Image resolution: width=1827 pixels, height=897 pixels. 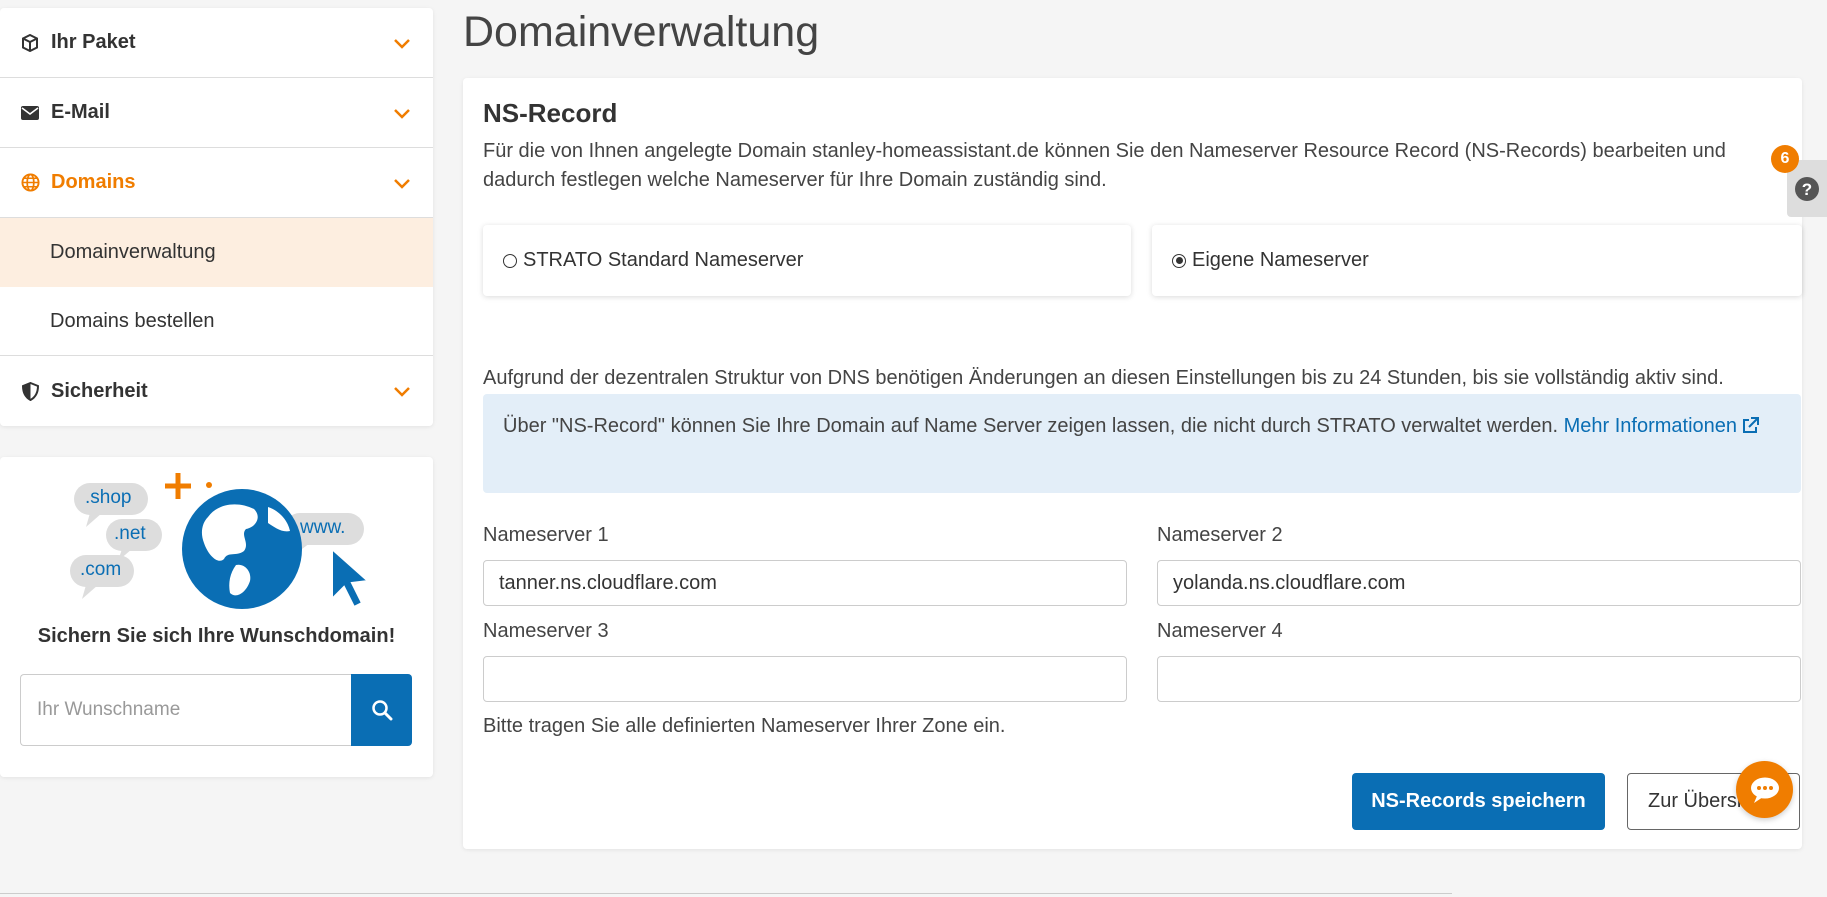 I want to click on domain-illustration: .shop .net .com www., so click(x=218, y=543).